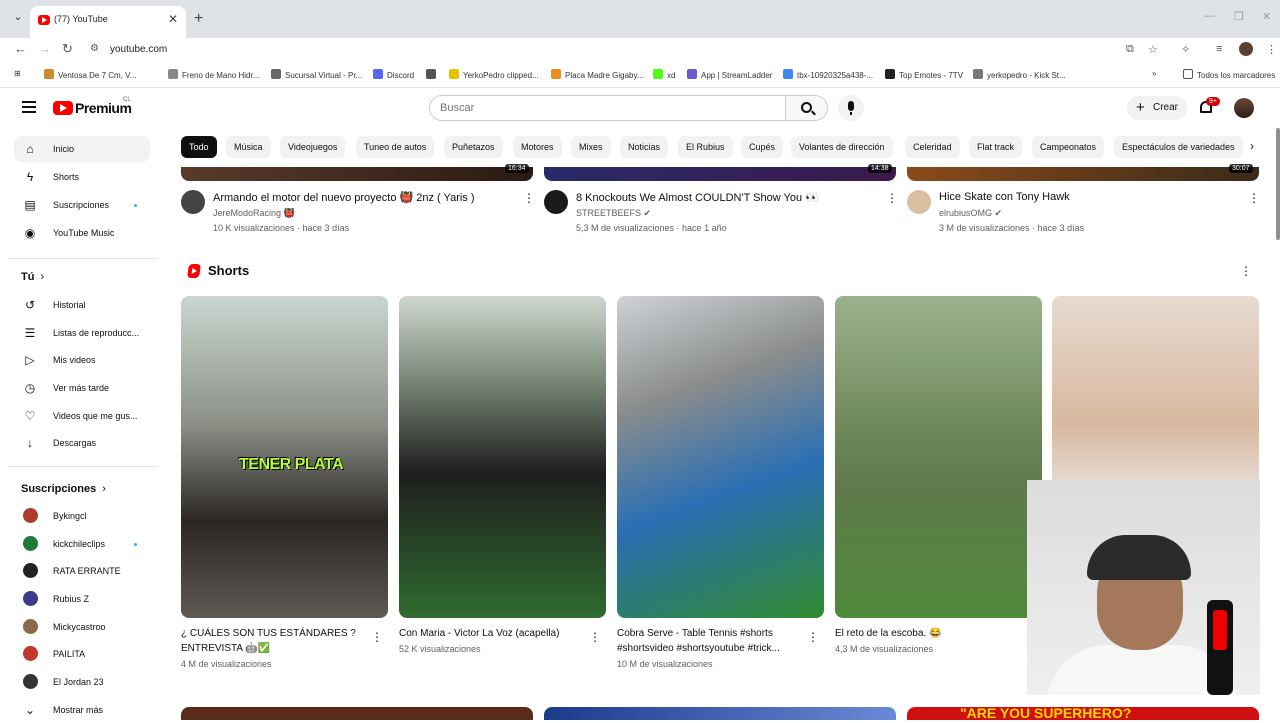  I want to click on search-button, so click(807, 108).